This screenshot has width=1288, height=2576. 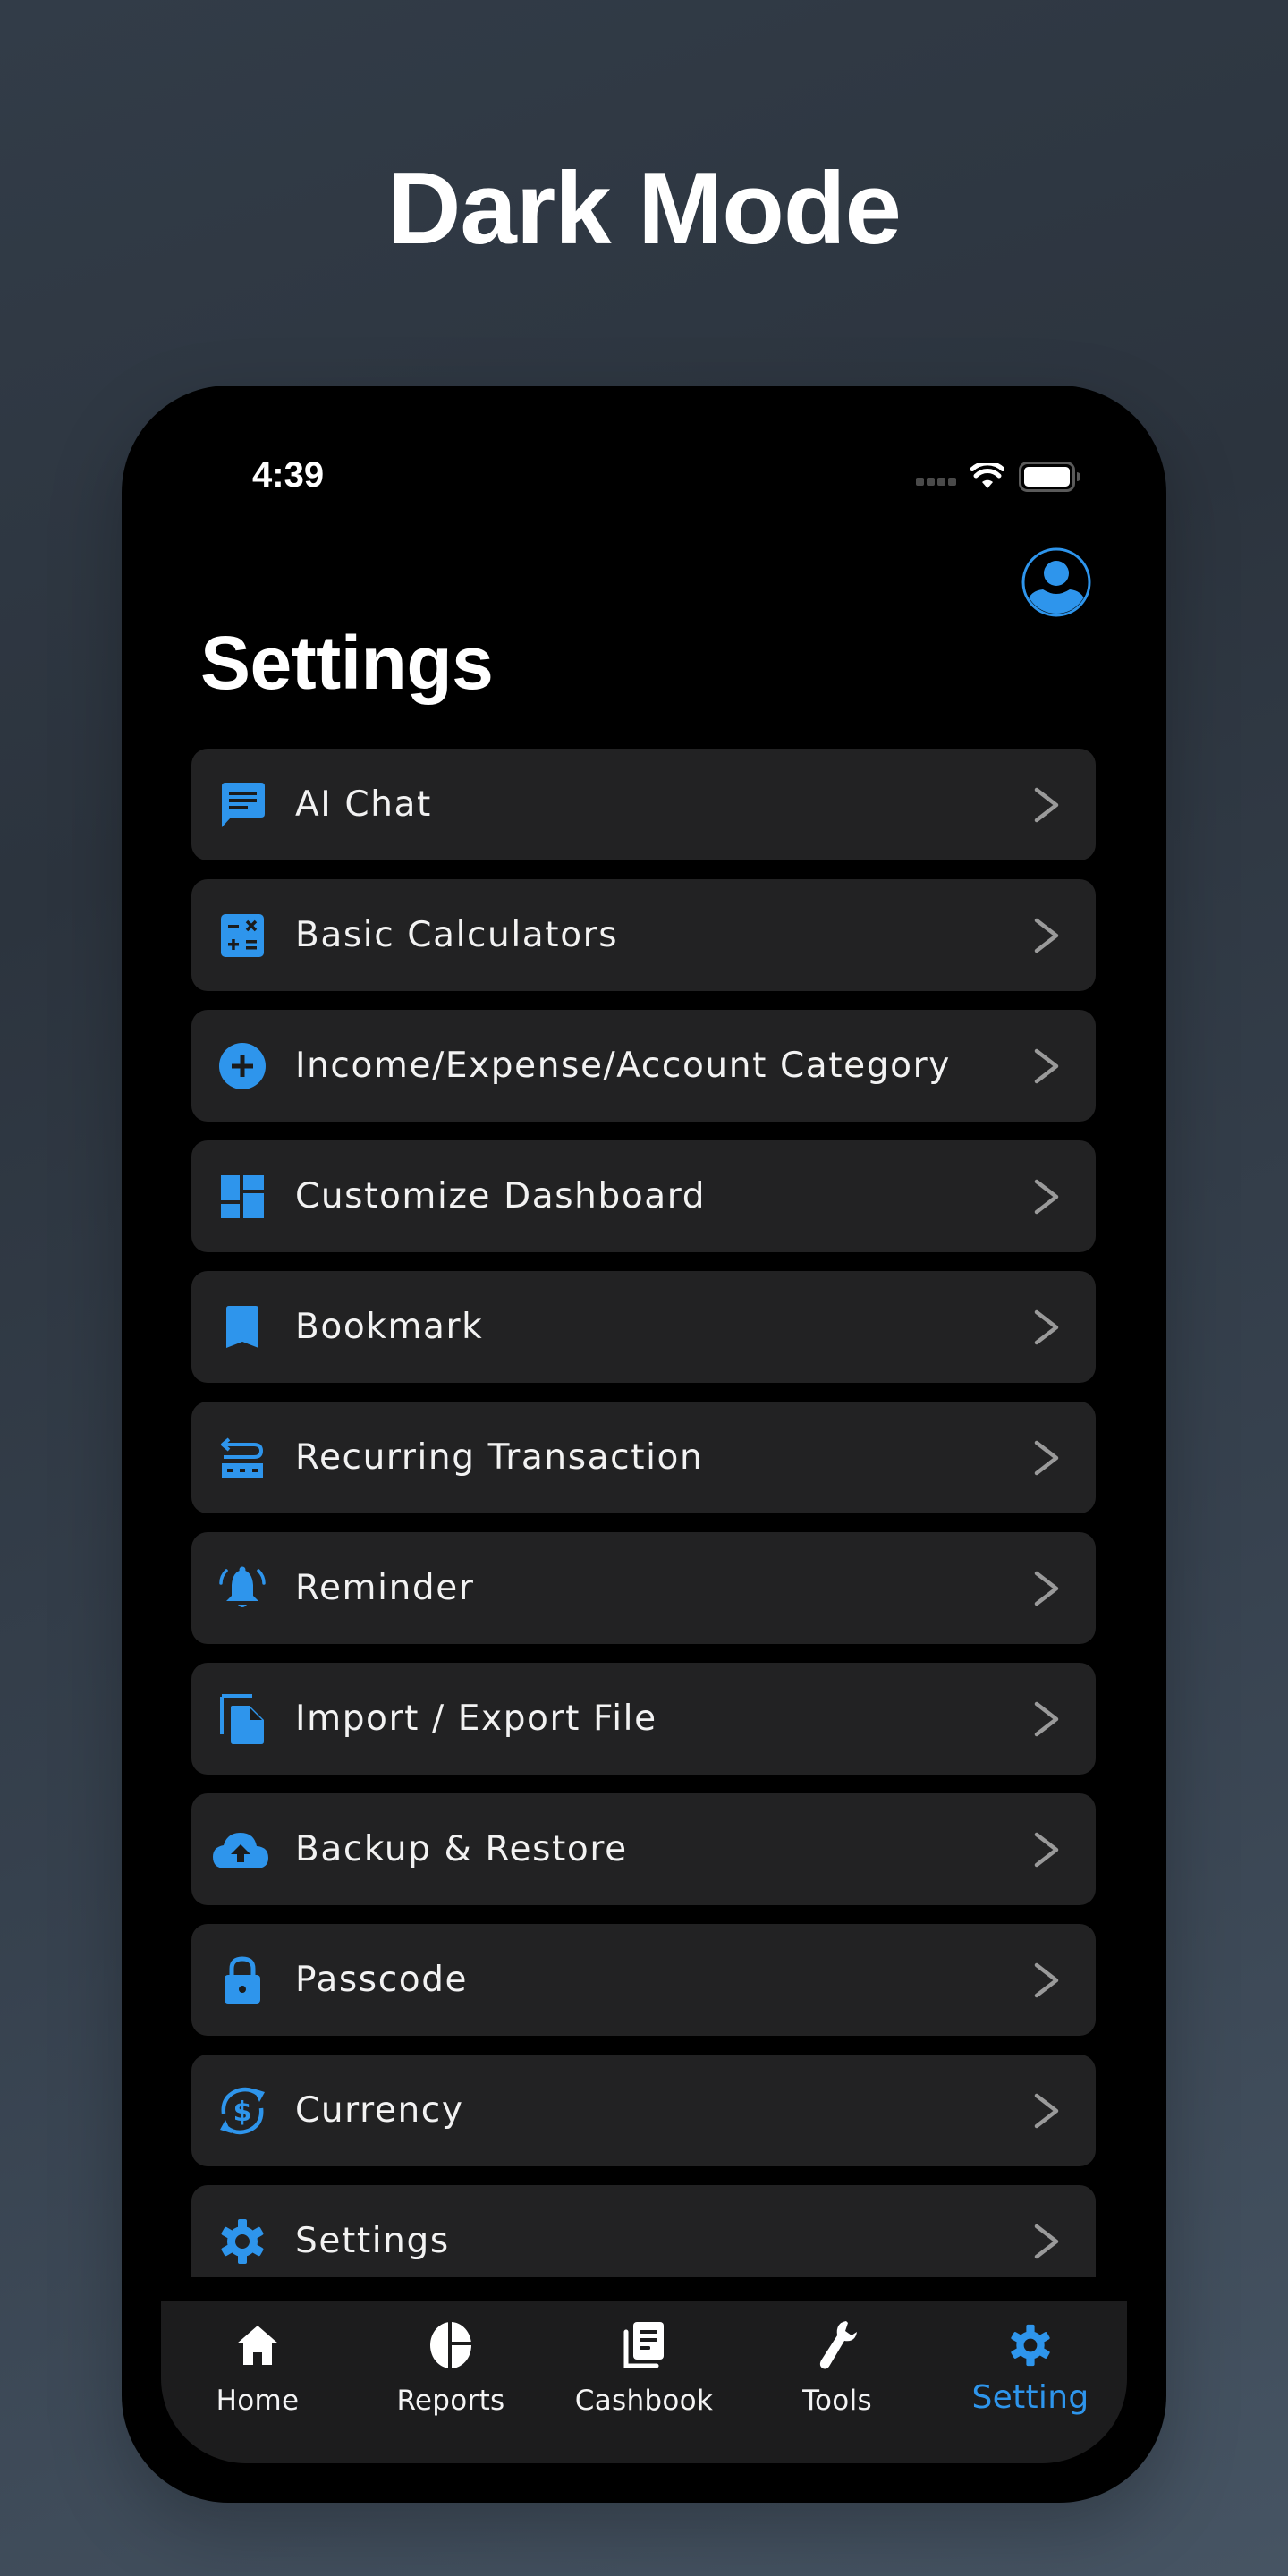 What do you see at coordinates (936, 481) in the screenshot?
I see `cellular-signal-icon` at bounding box center [936, 481].